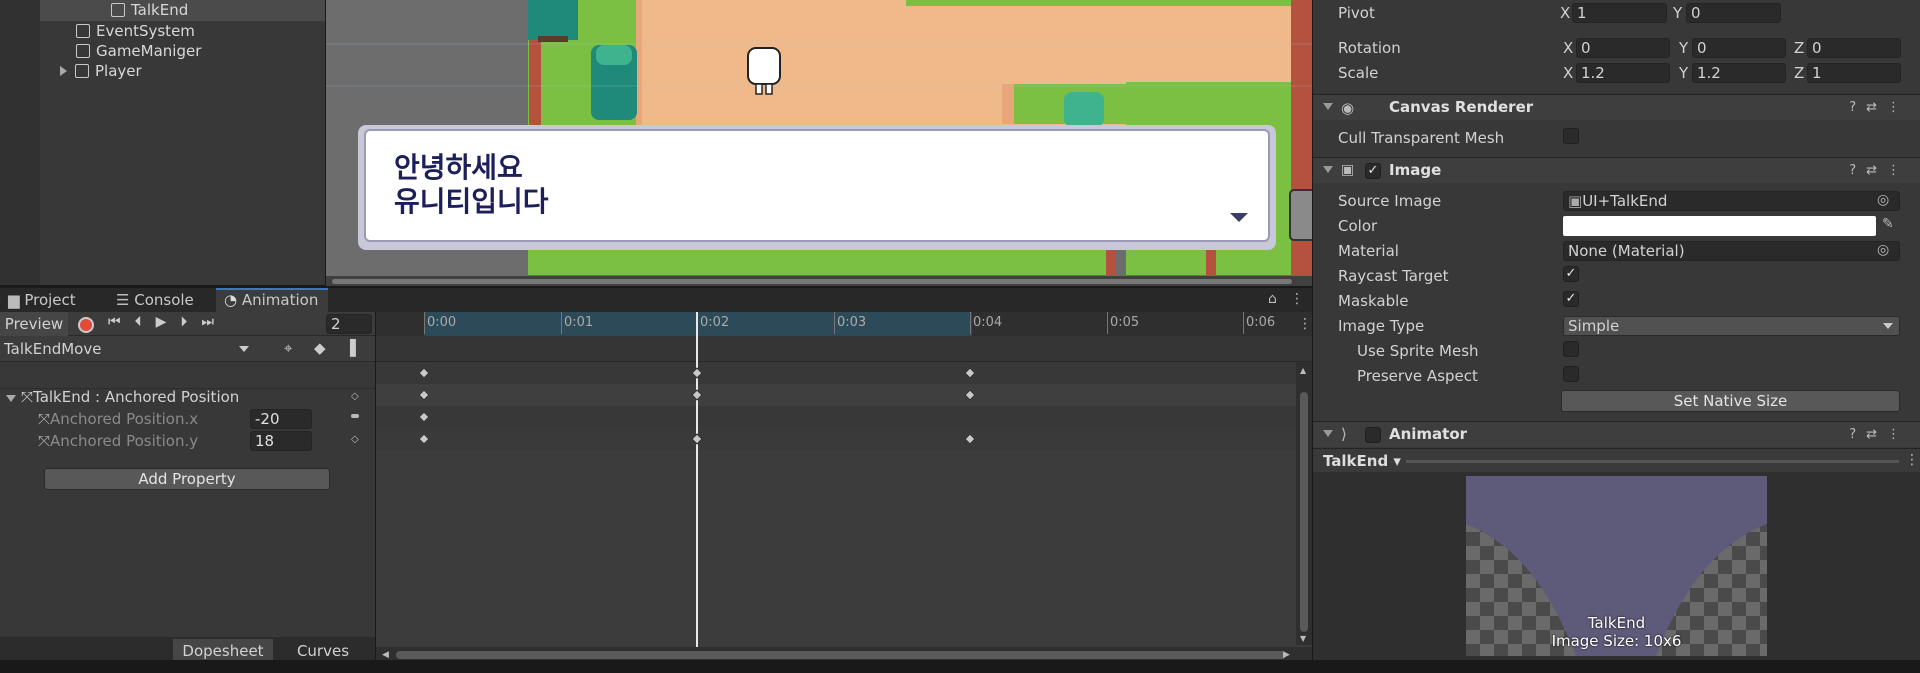  What do you see at coordinates (50, 300) in the screenshot?
I see `tab-label: Project` at bounding box center [50, 300].